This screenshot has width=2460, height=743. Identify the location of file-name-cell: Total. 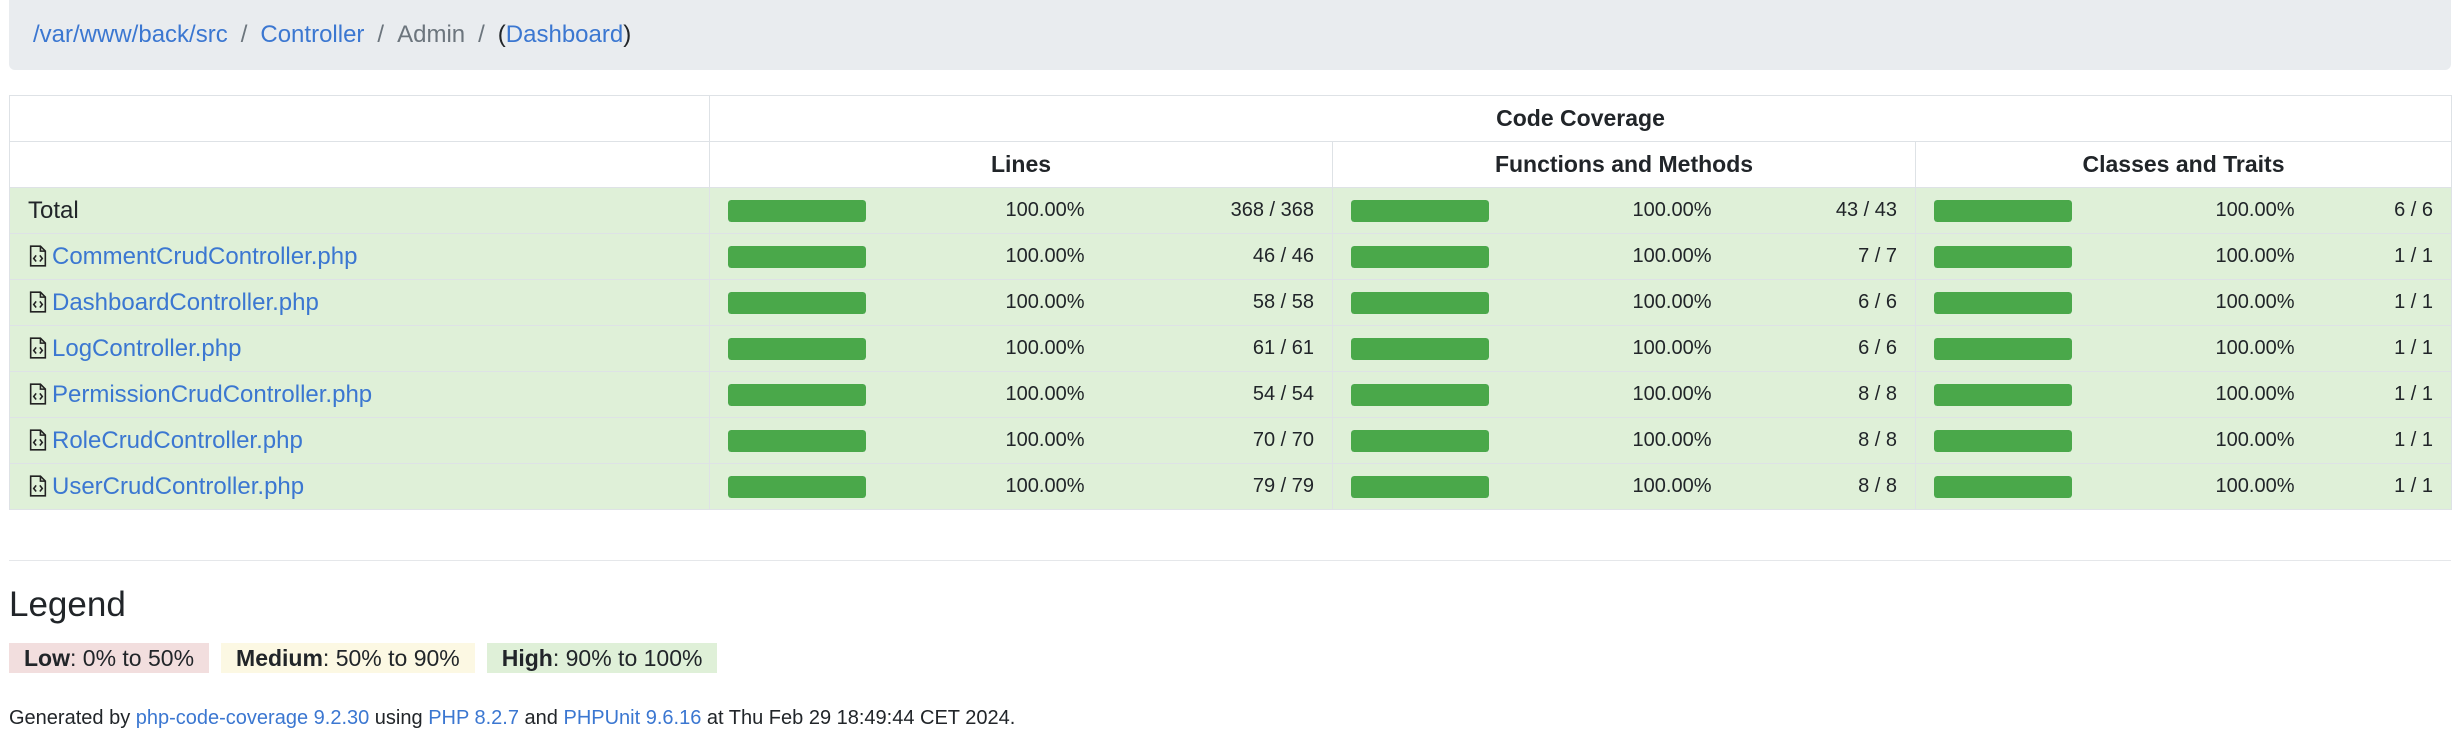
(359, 210).